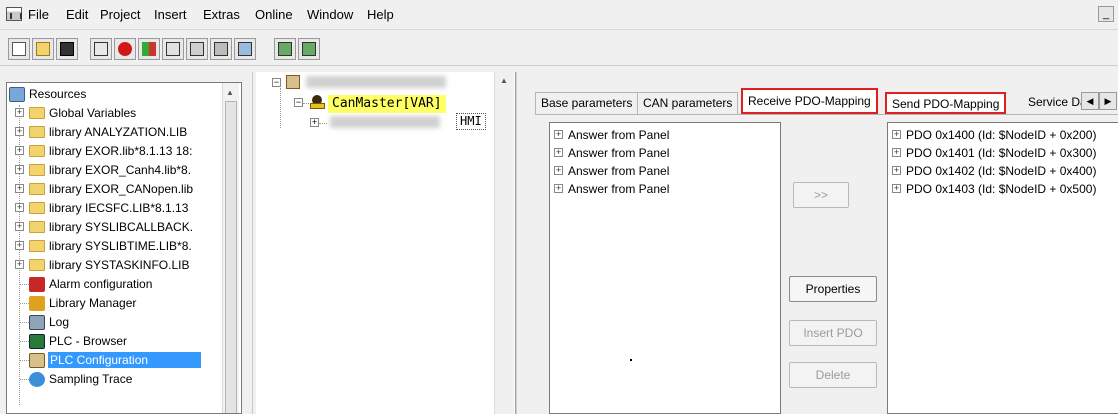 This screenshot has width=1118, height=414. What do you see at coordinates (387, 104) in the screenshot?
I see `canmaster-label: CanMaster[VAR]` at bounding box center [387, 104].